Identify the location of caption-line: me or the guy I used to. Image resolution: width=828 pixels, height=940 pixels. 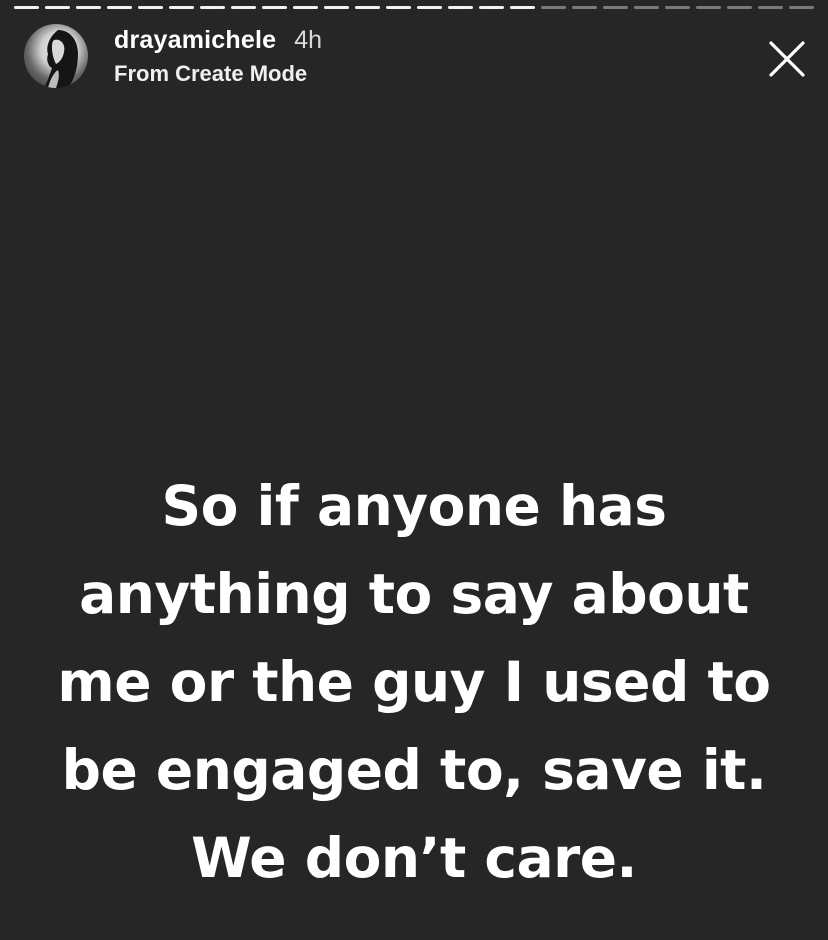
(414, 682).